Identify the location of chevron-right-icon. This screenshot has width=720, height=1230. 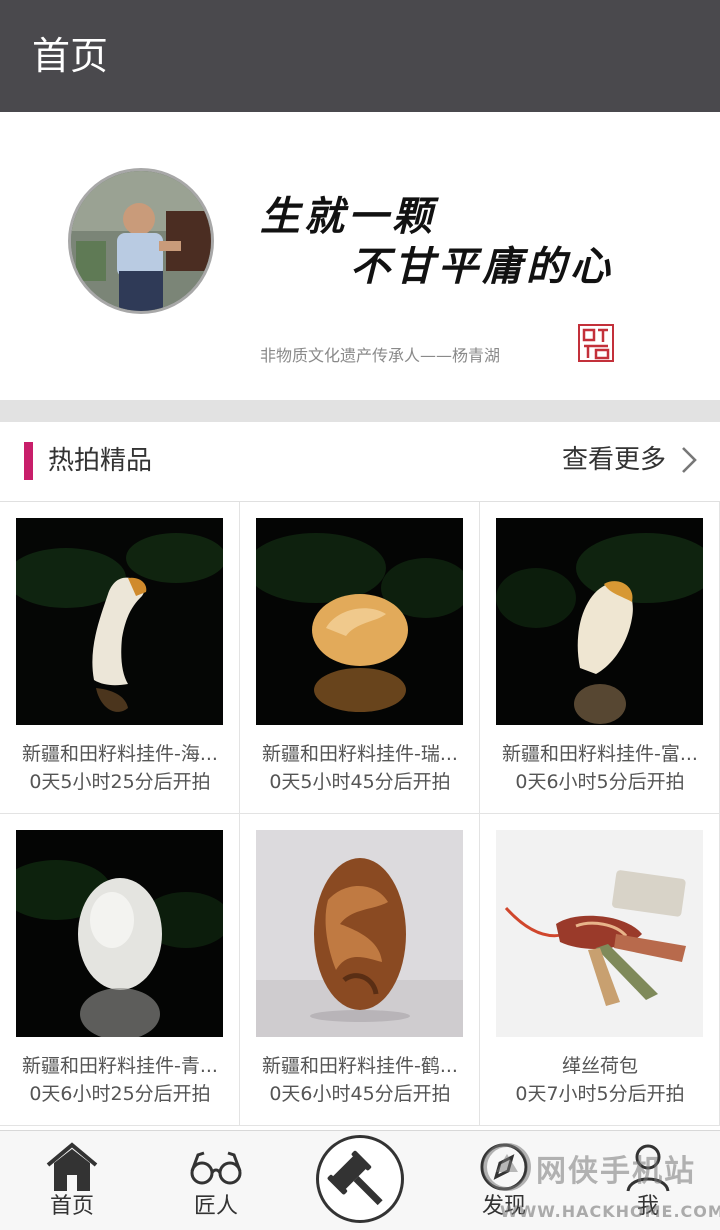
(689, 460).